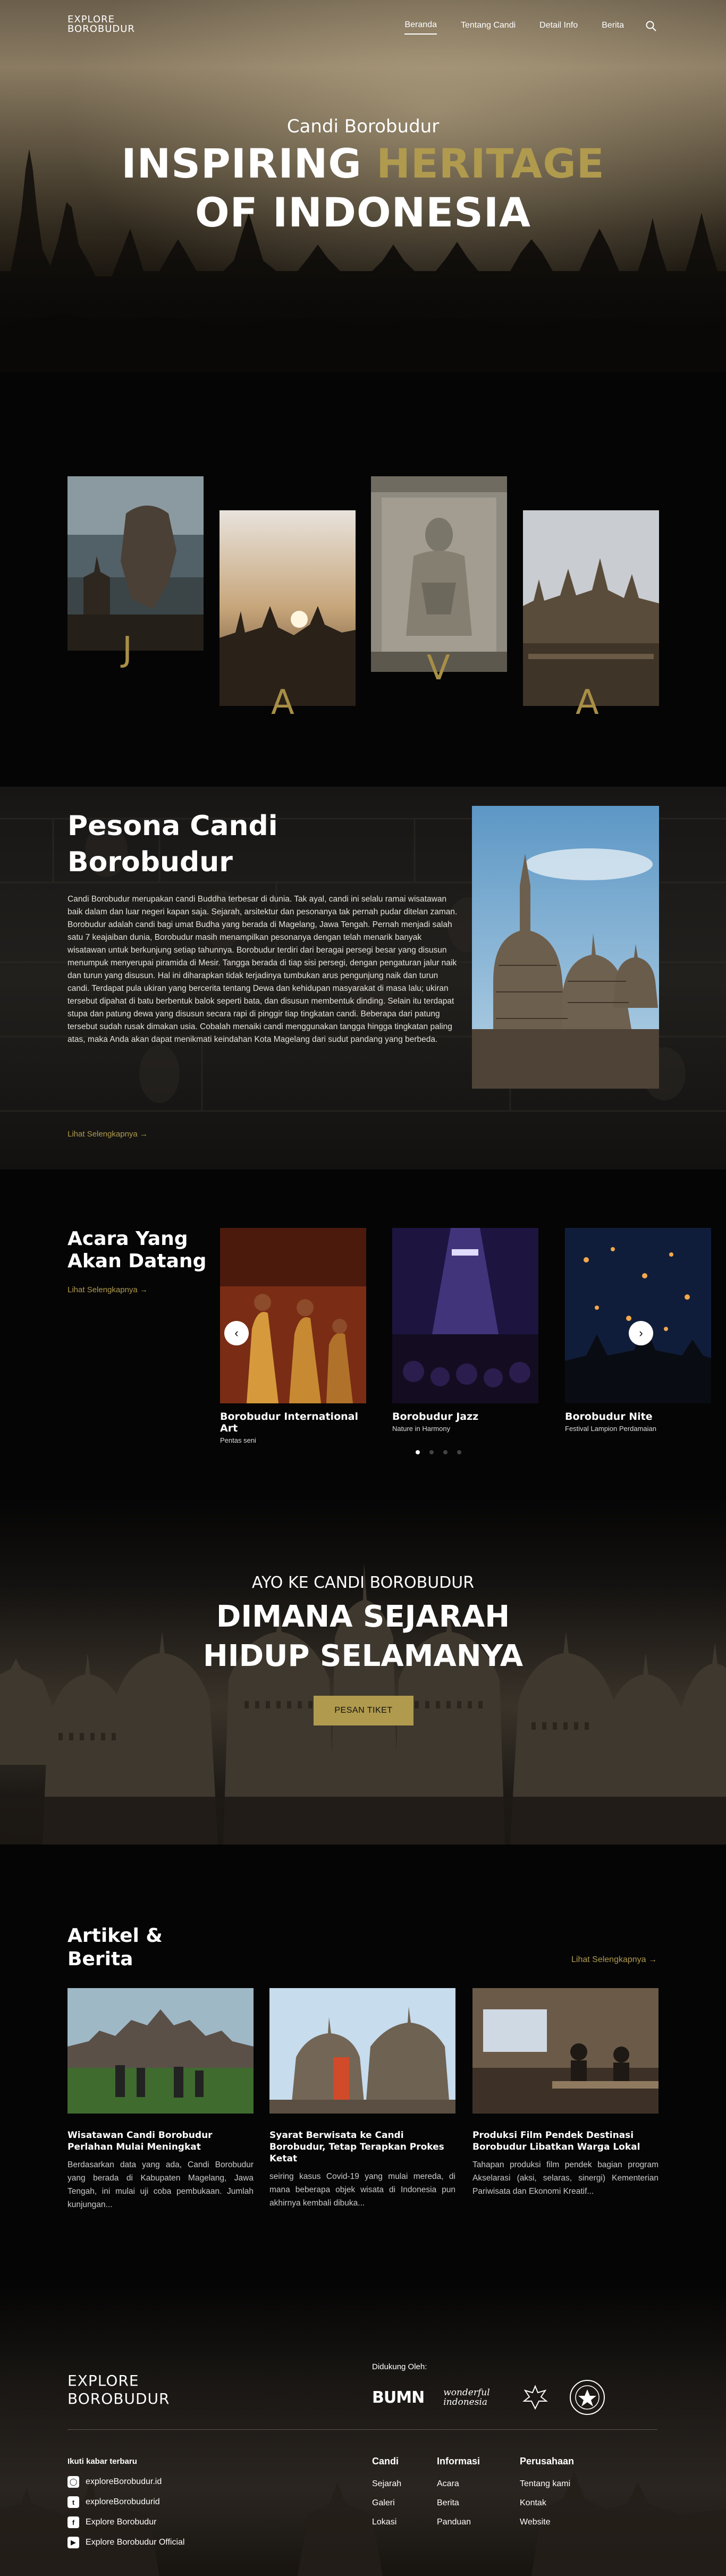  I want to click on social-link-instagram: ◯ exploreBorobudur.id, so click(125, 2482).